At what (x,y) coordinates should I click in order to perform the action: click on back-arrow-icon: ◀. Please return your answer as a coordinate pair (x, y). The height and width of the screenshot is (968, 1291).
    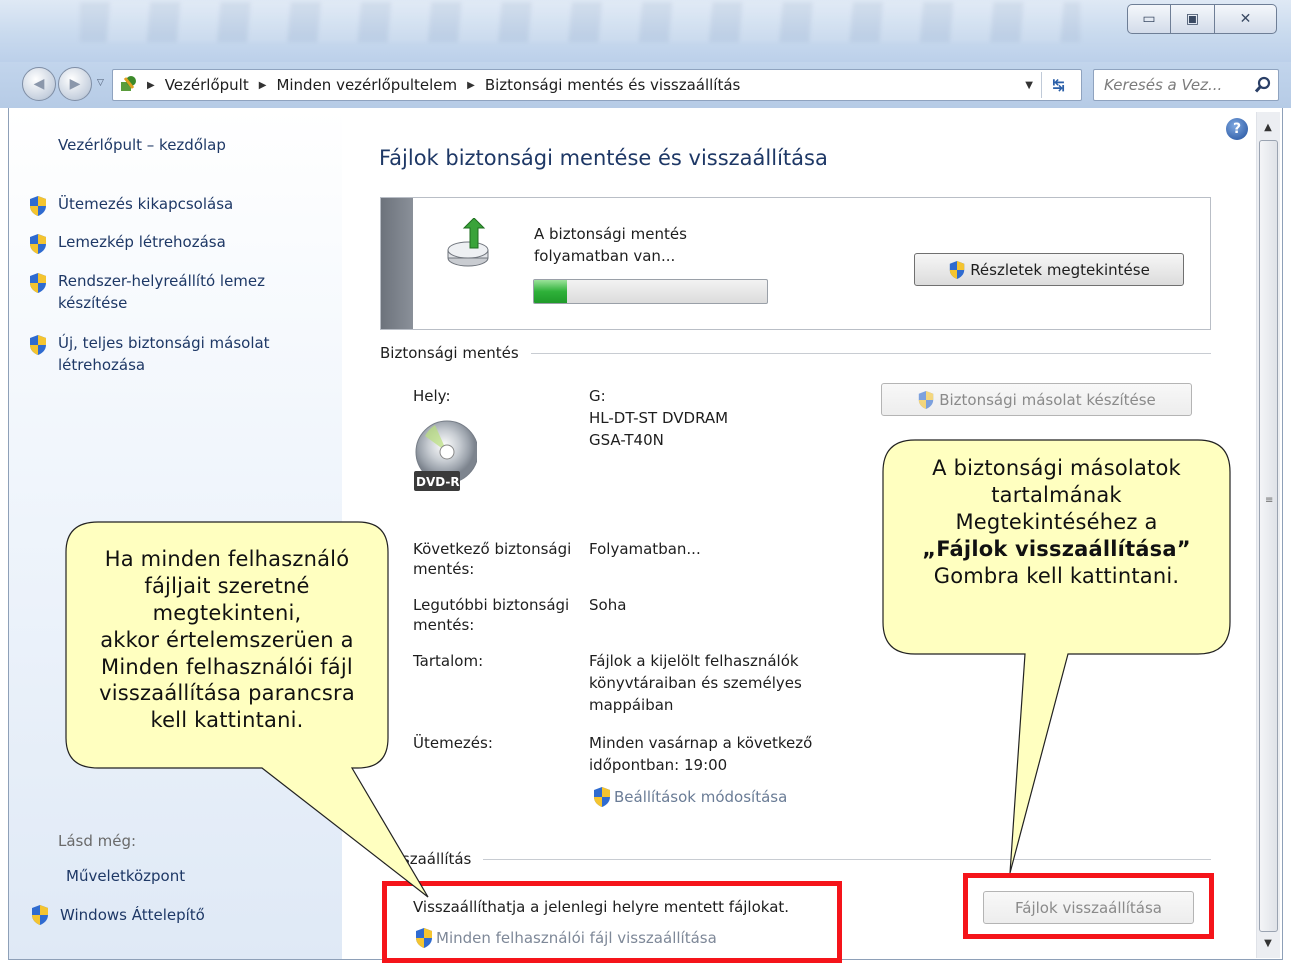
    Looking at the image, I should click on (39, 84).